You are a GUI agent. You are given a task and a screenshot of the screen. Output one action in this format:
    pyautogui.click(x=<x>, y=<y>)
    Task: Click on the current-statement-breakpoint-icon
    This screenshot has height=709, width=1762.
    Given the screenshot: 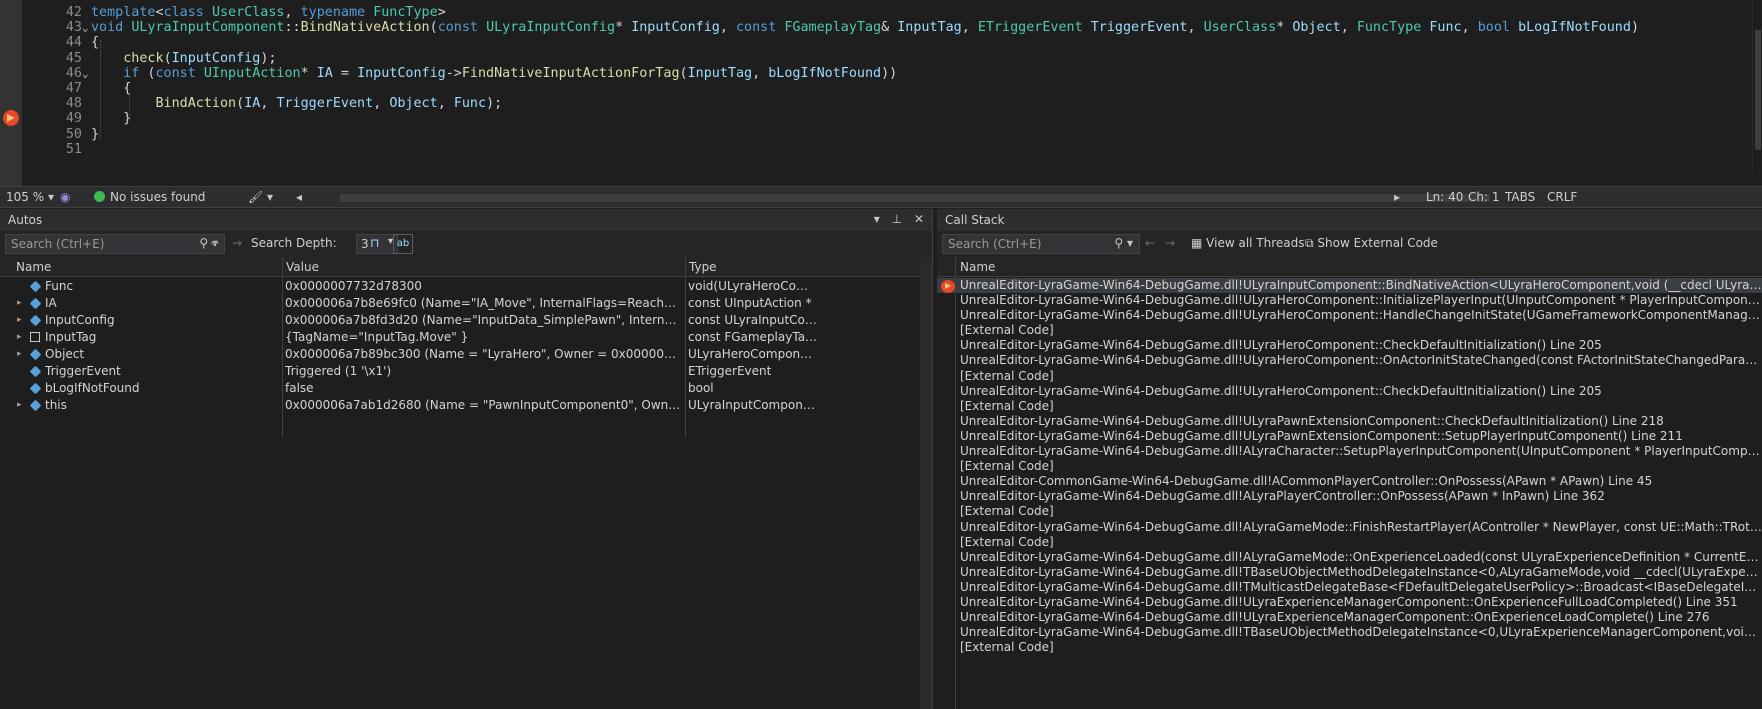 What is the action you would take?
    pyautogui.click(x=11, y=118)
    